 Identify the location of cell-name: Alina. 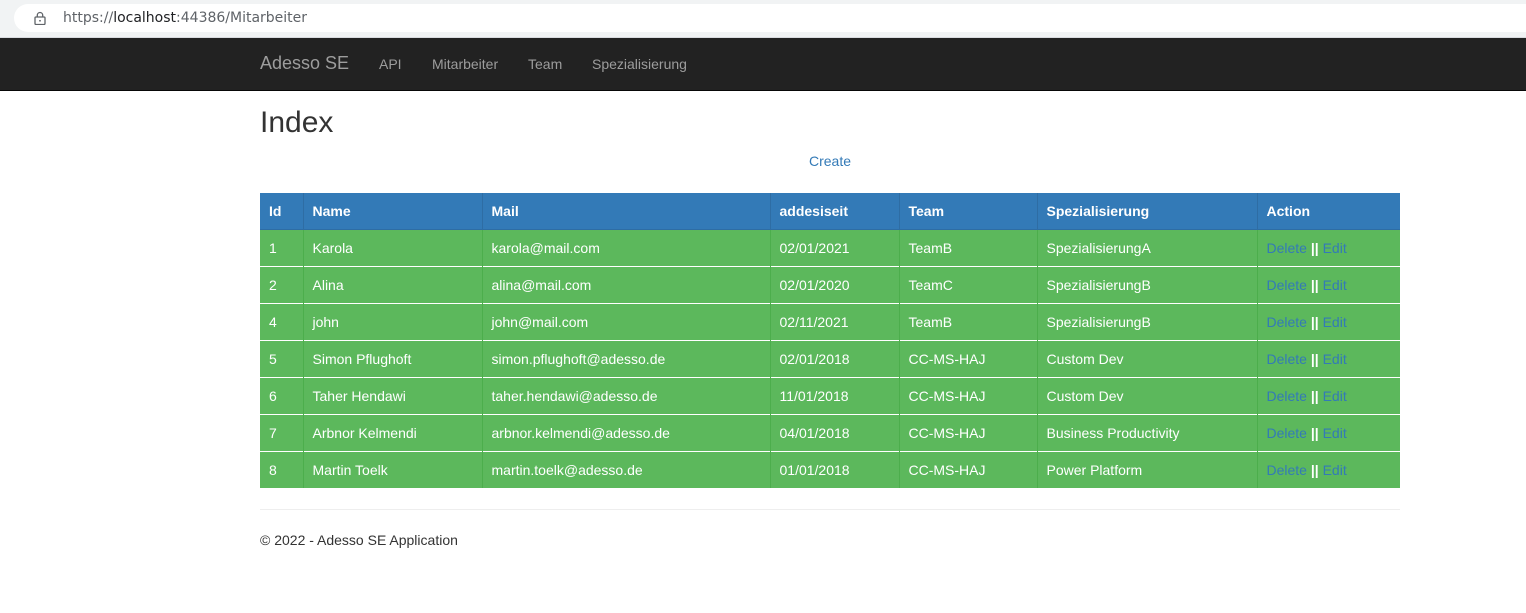
(393, 284).